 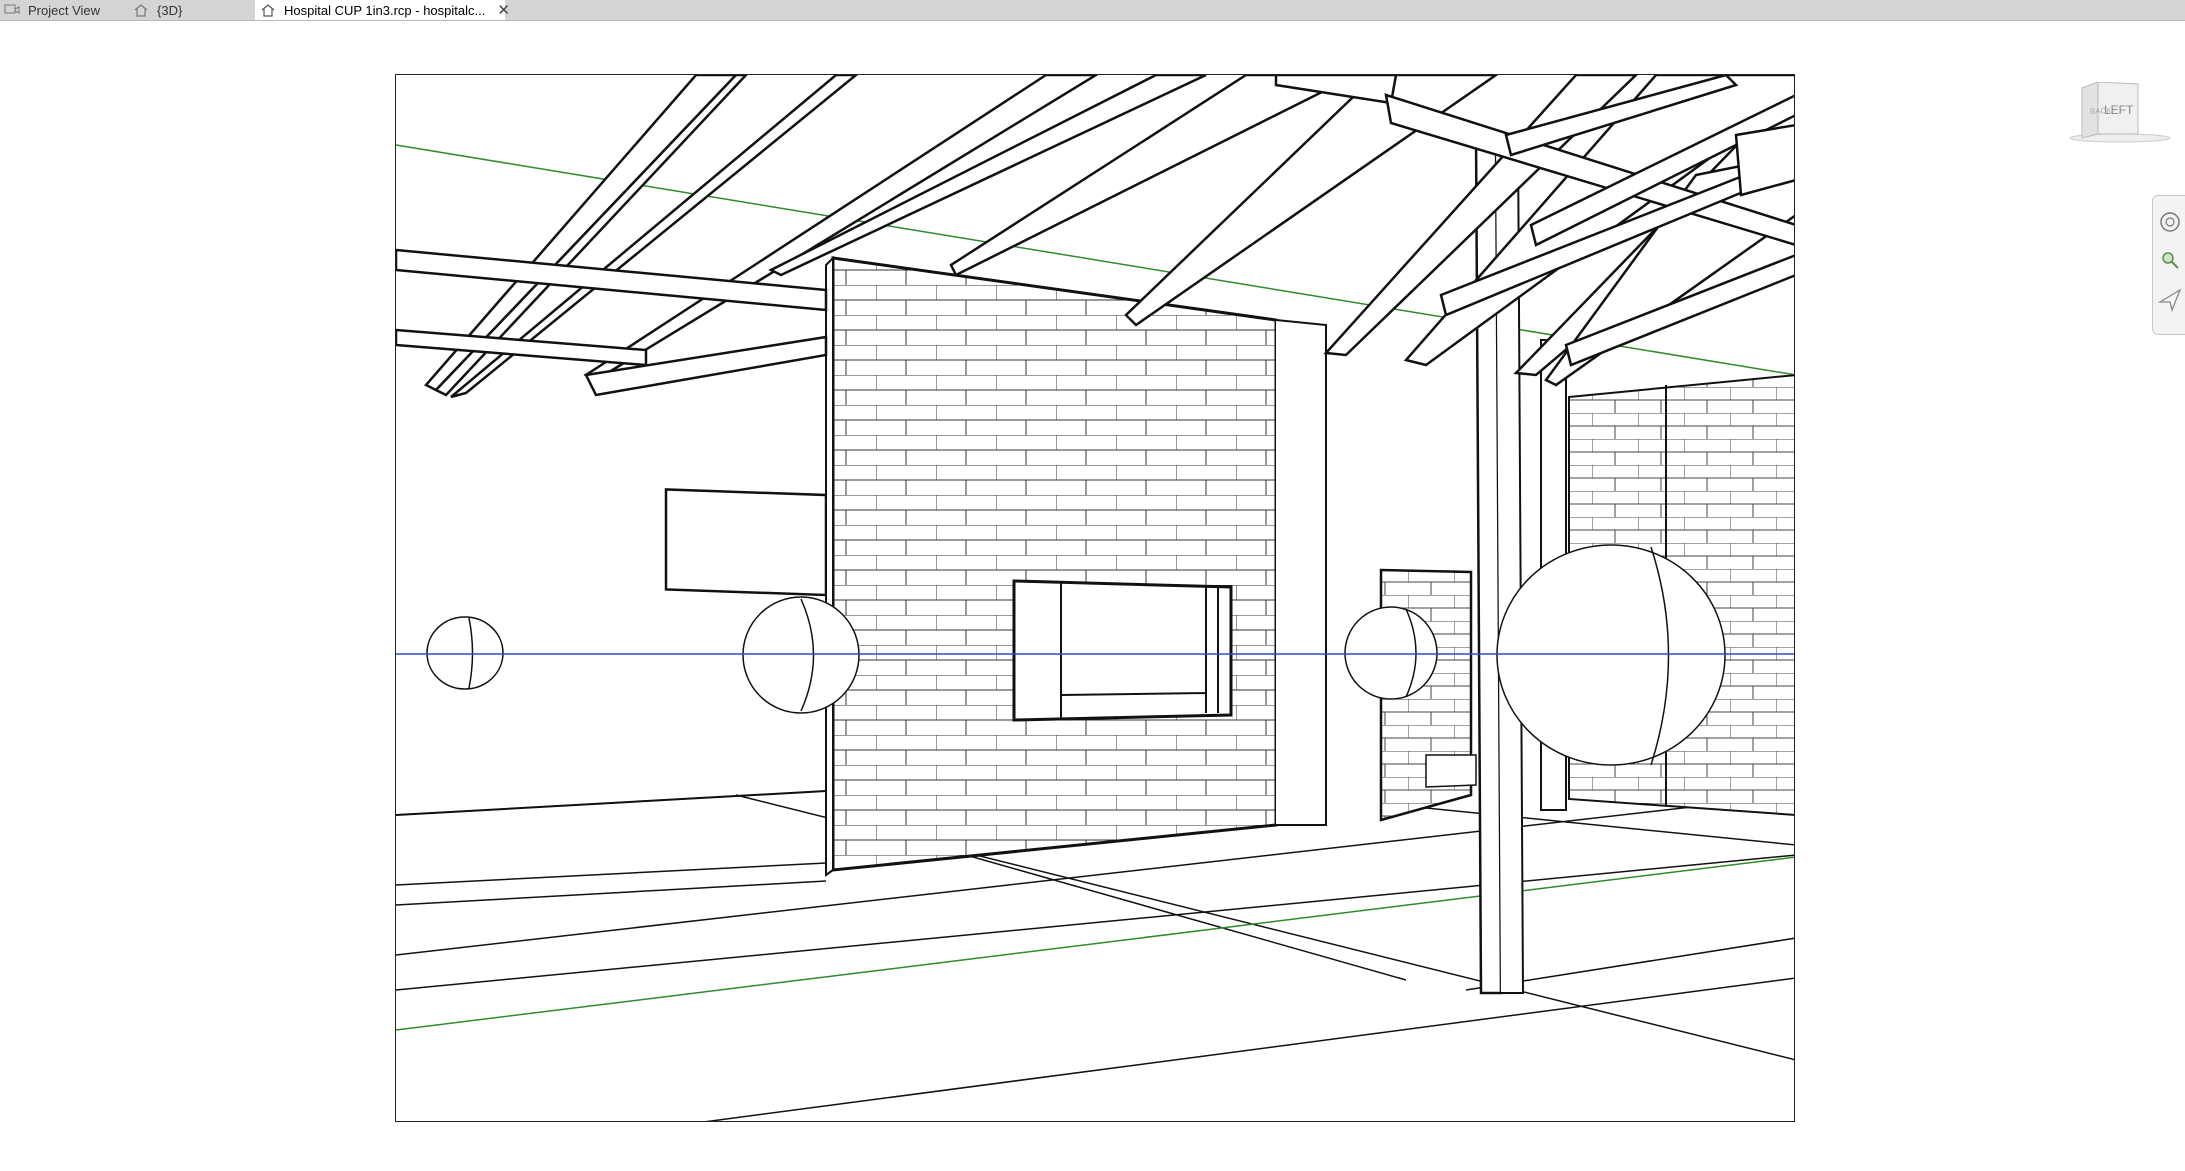 What do you see at coordinates (503, 10) in the screenshot?
I see `close-tab-icon: ✕` at bounding box center [503, 10].